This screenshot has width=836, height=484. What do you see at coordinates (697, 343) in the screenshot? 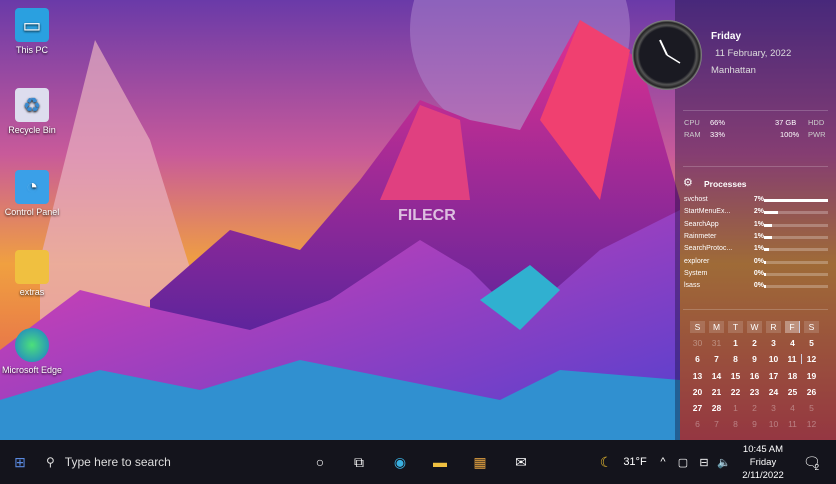
I see `calendar-day: 30` at bounding box center [697, 343].